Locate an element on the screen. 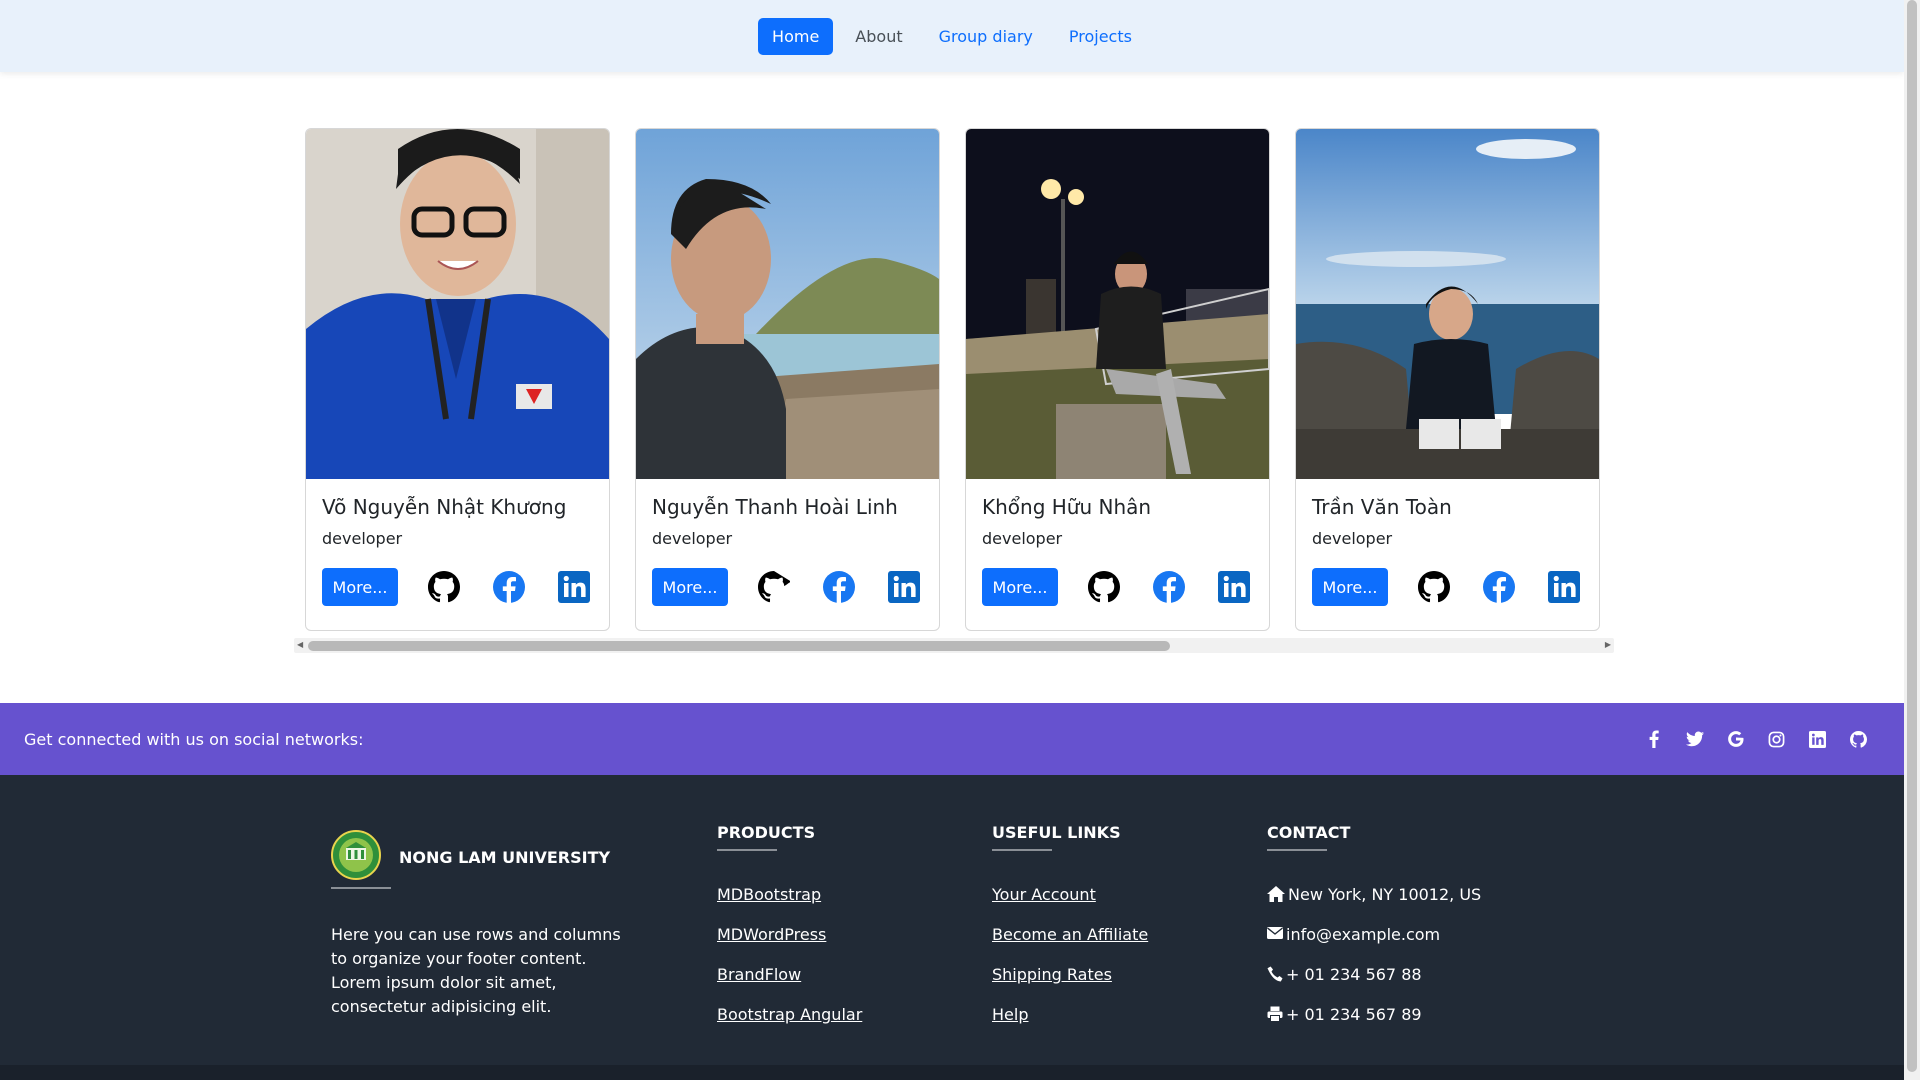  contact-text: info@example.com is located at coordinates (1363, 934).